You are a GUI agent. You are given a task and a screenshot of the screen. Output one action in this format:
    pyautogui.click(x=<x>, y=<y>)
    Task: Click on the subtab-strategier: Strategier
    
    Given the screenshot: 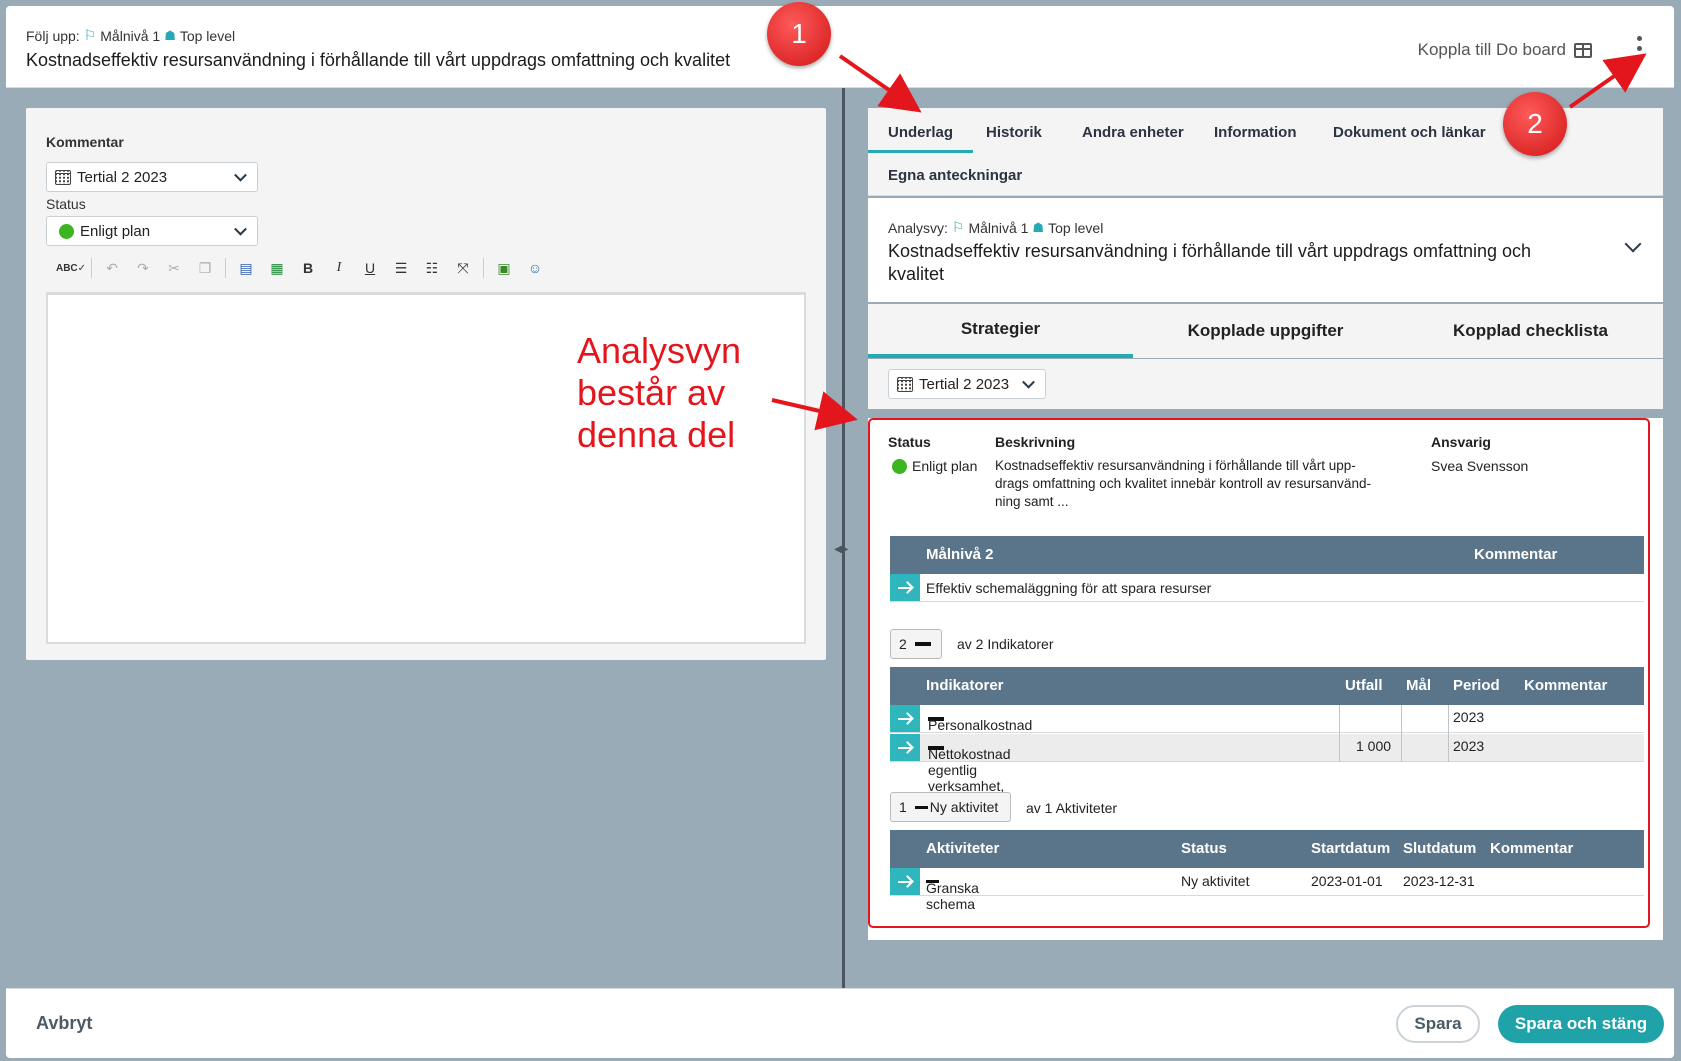 What is the action you would take?
    pyautogui.click(x=1000, y=331)
    